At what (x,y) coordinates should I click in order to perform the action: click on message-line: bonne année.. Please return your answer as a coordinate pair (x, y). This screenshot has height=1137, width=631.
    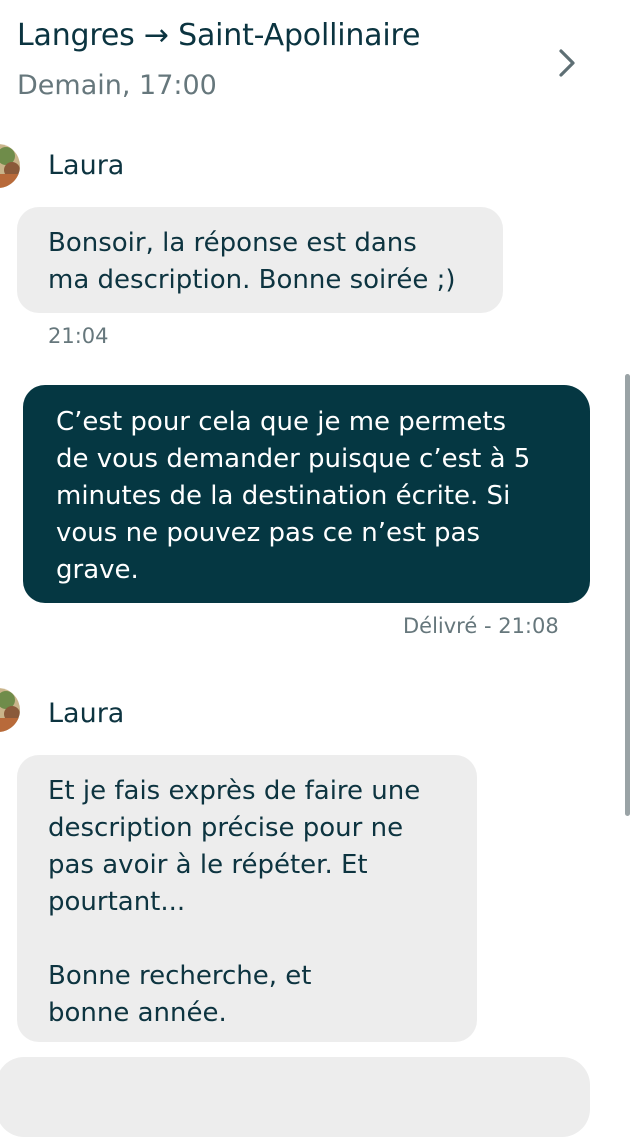
    Looking at the image, I should click on (137, 1013).